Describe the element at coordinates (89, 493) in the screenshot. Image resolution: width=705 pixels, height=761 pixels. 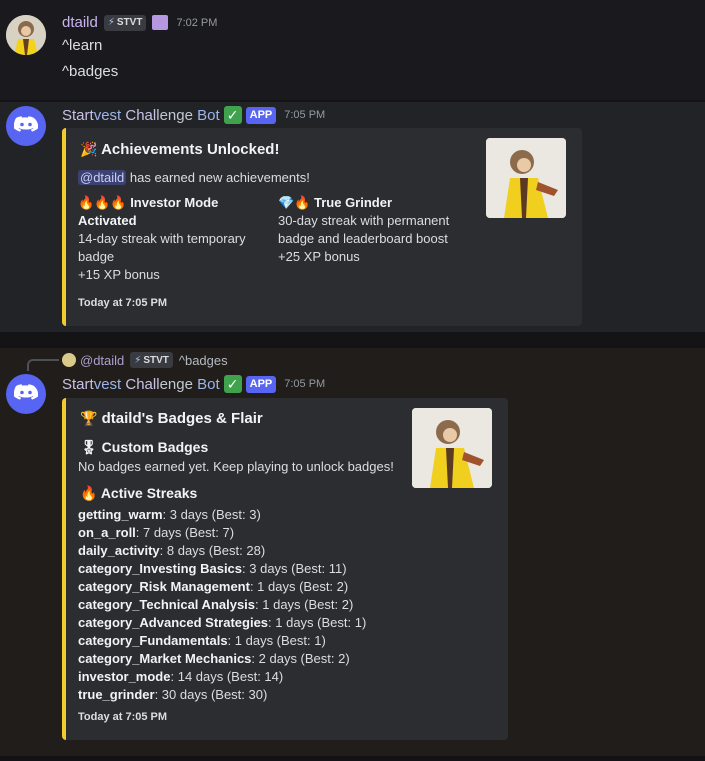
I see `fire-icon: 🔥` at that location.